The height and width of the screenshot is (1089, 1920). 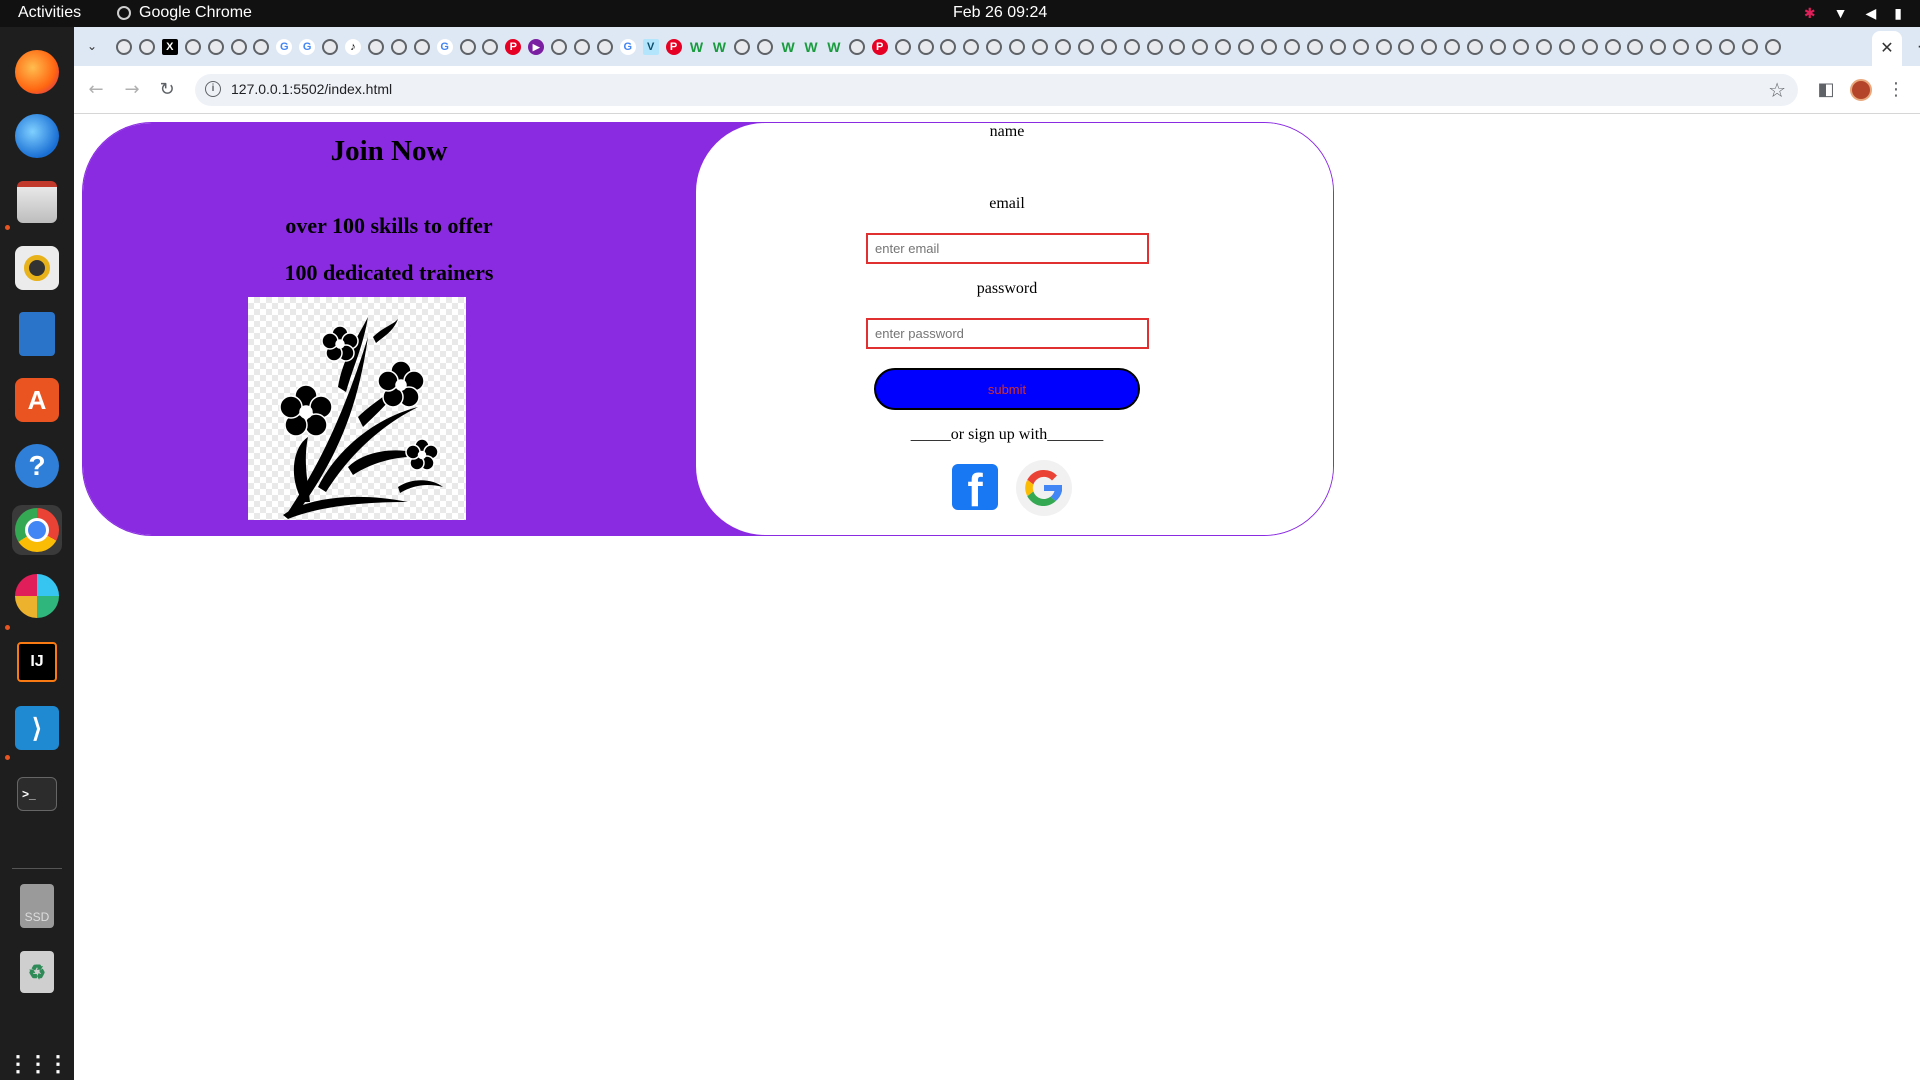 I want to click on tab-v-icon: V, so click(x=650, y=47).